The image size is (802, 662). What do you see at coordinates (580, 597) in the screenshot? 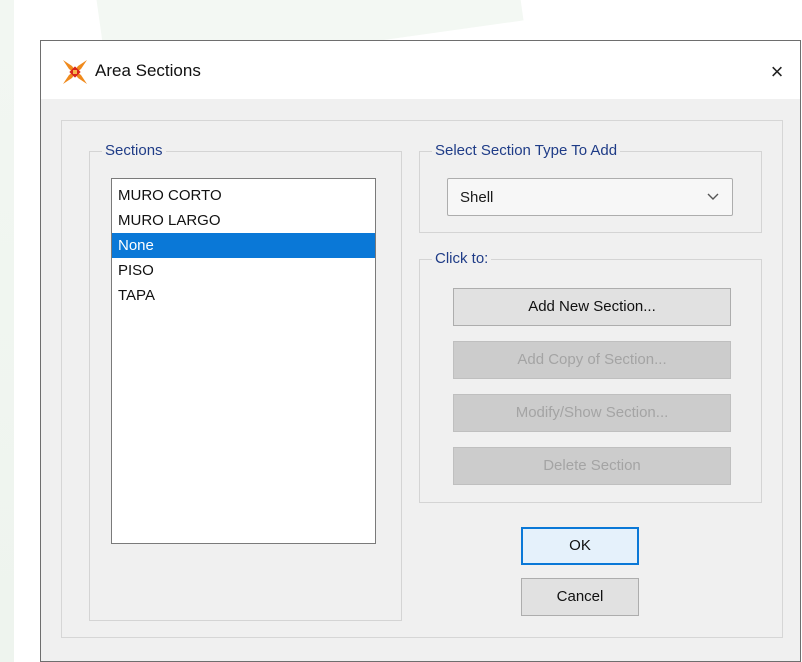
I see `cancel-button: Cancel` at bounding box center [580, 597].